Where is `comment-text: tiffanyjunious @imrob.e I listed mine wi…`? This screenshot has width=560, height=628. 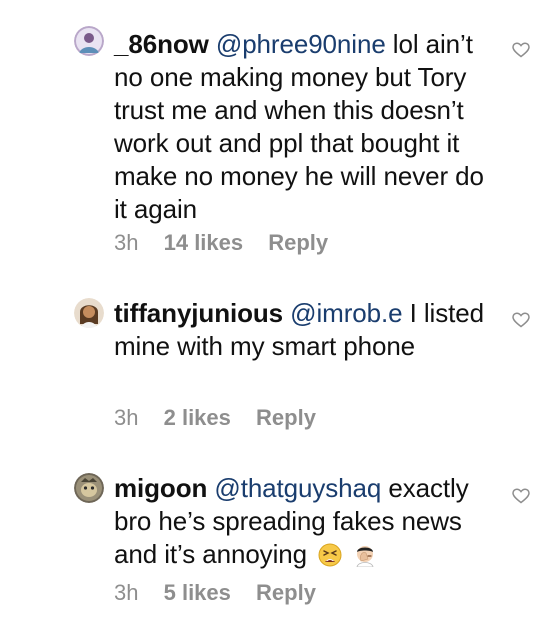 comment-text: tiffanyjunious @imrob.e I listed mine wi… is located at coordinates (304, 330).